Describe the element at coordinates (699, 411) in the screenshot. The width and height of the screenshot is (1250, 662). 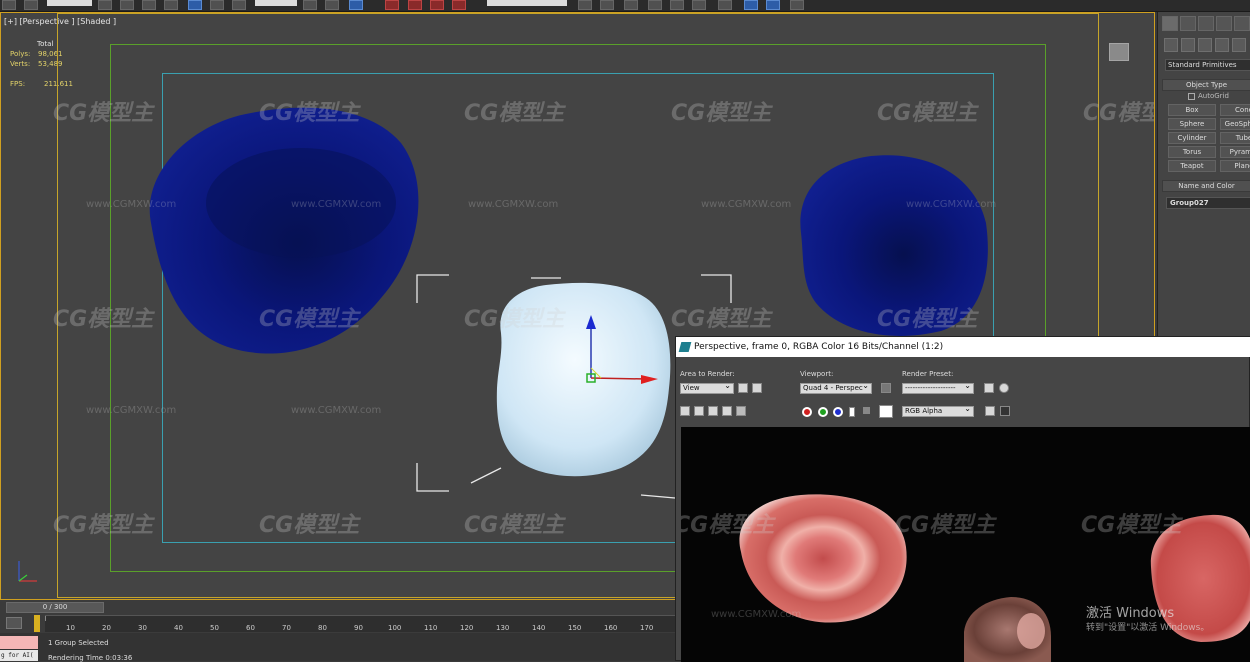
I see `copy-image-icon` at that location.